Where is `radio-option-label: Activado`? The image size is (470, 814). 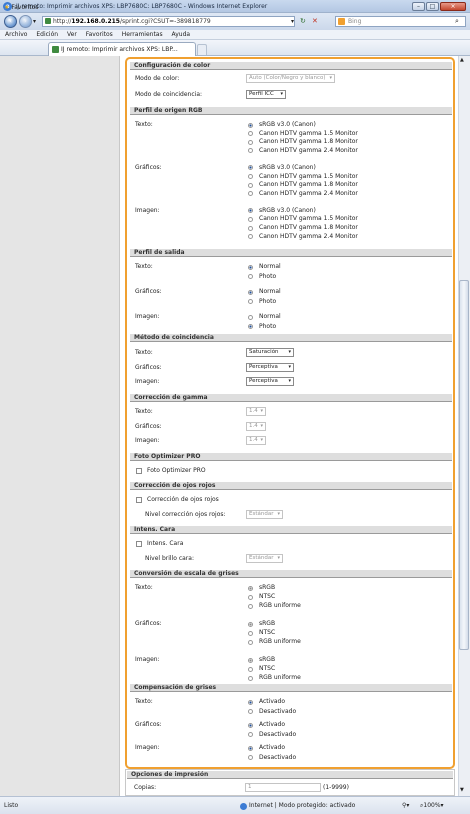
radio-option-label: Activado is located at coordinates (272, 724).